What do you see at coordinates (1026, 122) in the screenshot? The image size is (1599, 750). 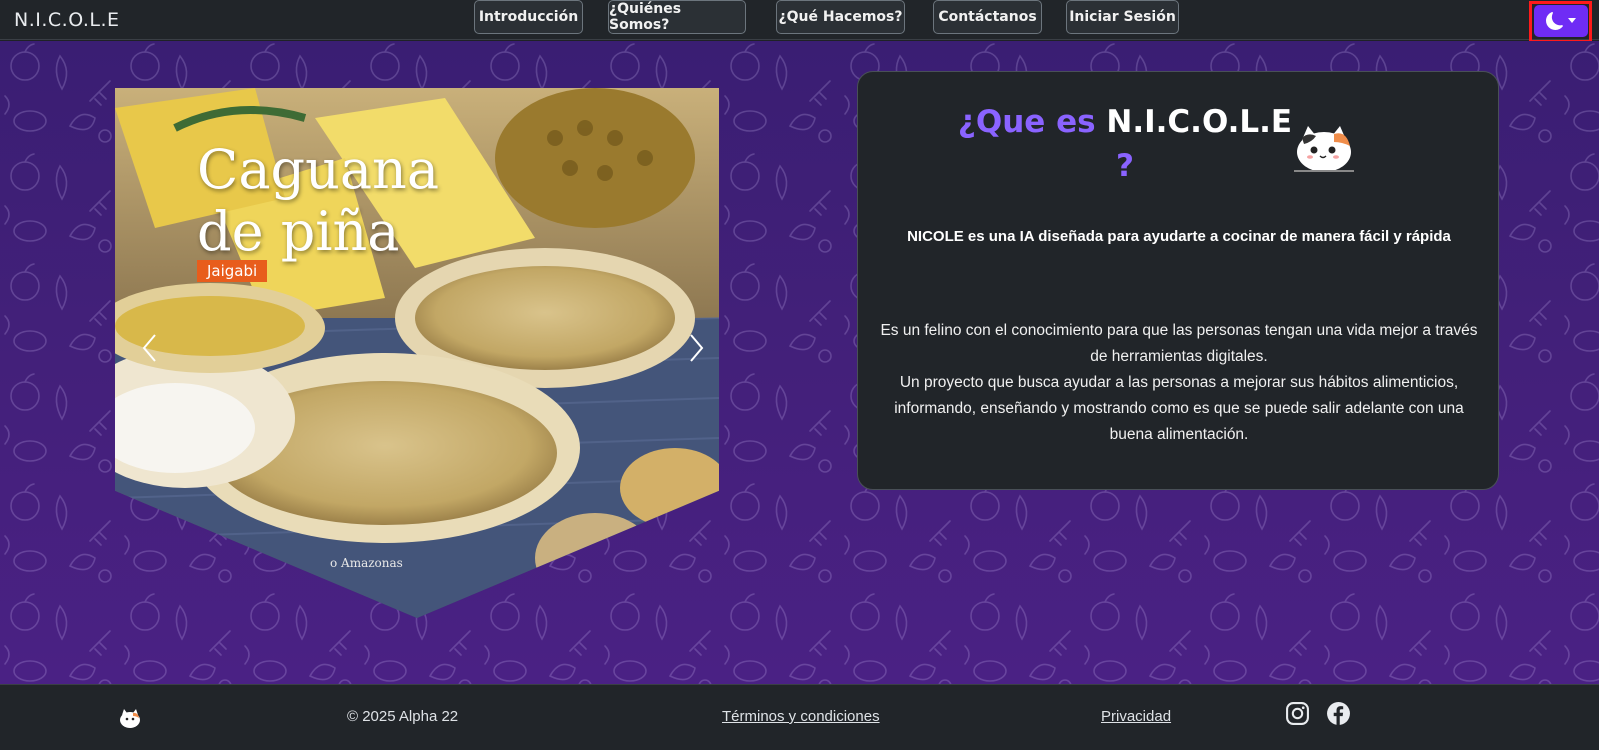 I see `card-title-prefix: ¿Que es` at bounding box center [1026, 122].